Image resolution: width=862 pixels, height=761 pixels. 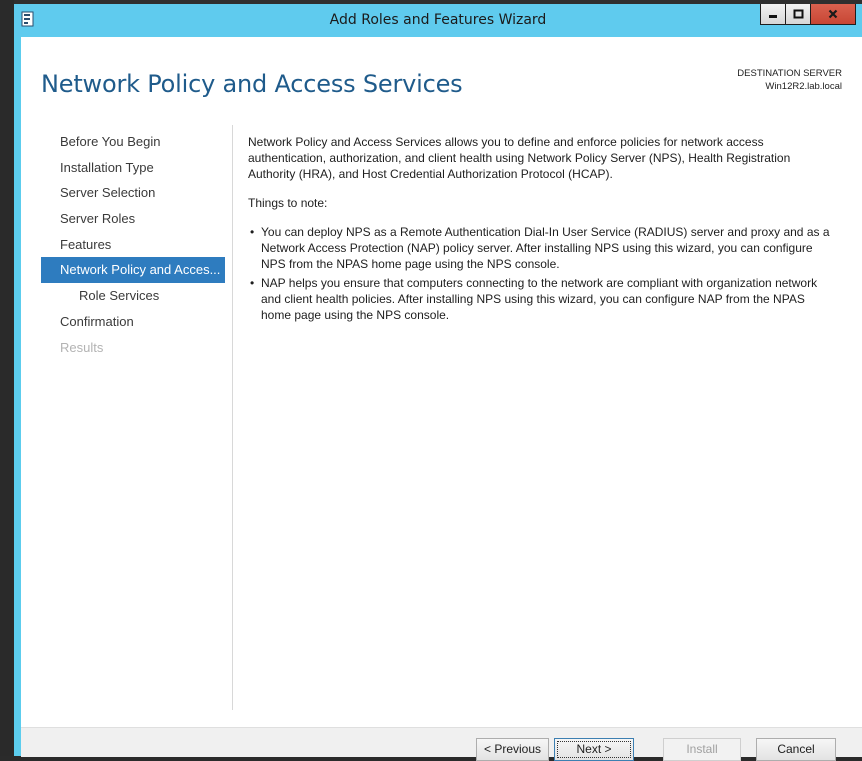 I want to click on nav-item-server-roles: Server Roles, so click(x=133, y=219).